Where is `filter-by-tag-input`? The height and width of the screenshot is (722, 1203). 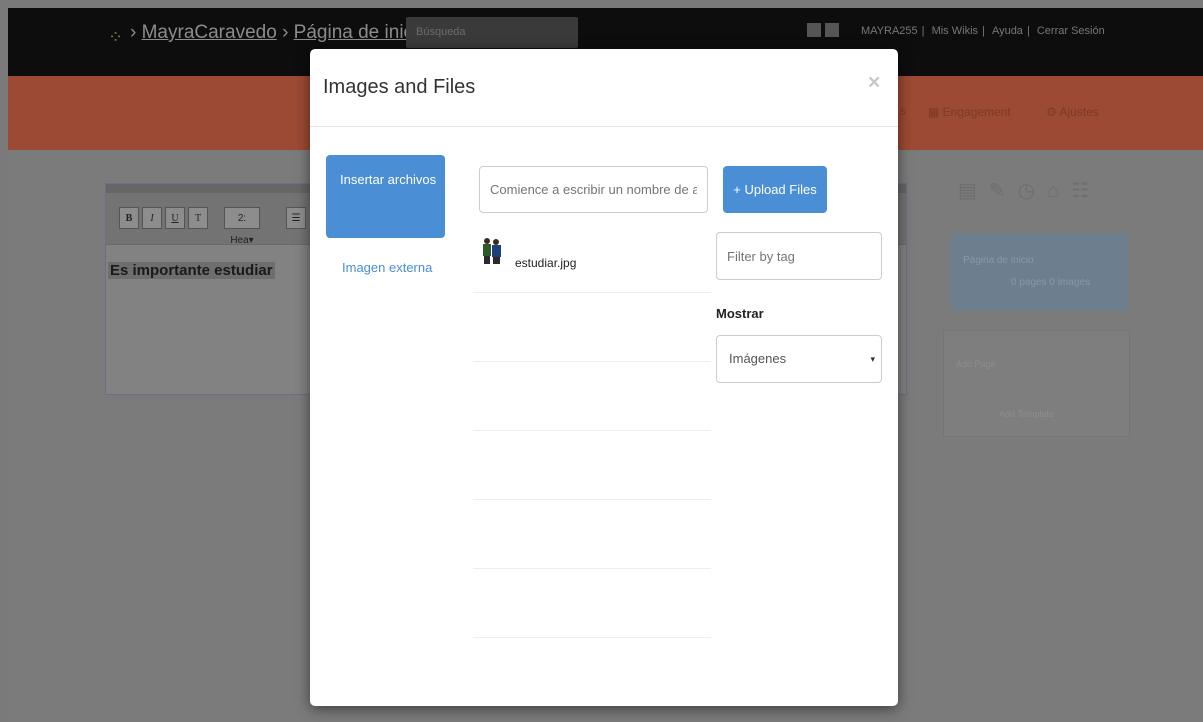
filter-by-tag-input is located at coordinates (799, 256).